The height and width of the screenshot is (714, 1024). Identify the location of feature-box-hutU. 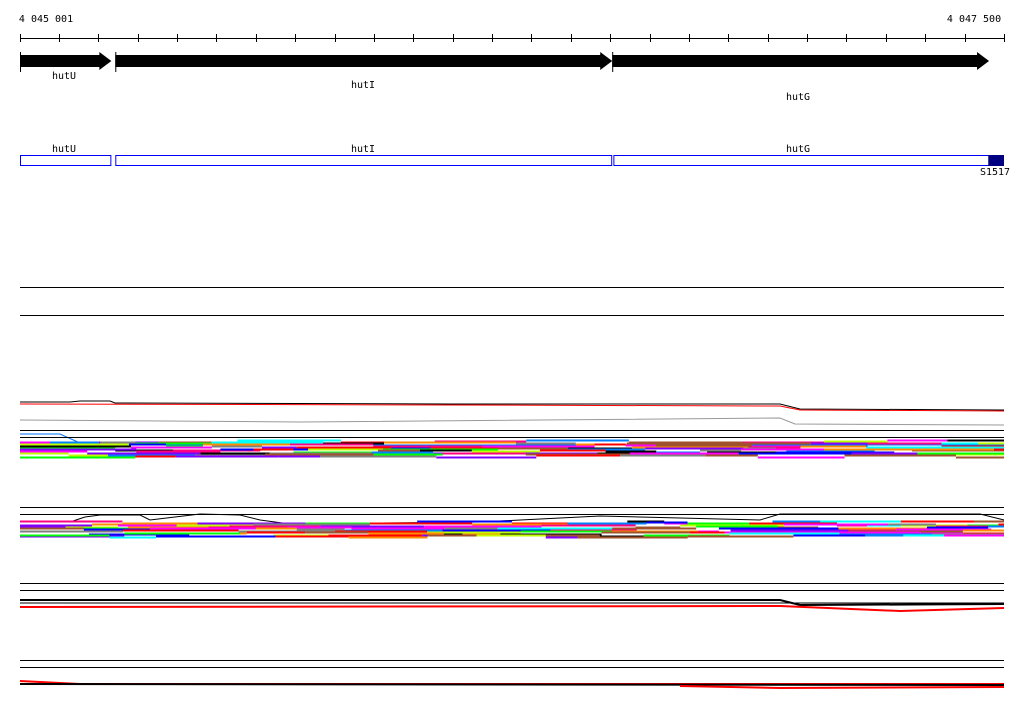
(66, 160).